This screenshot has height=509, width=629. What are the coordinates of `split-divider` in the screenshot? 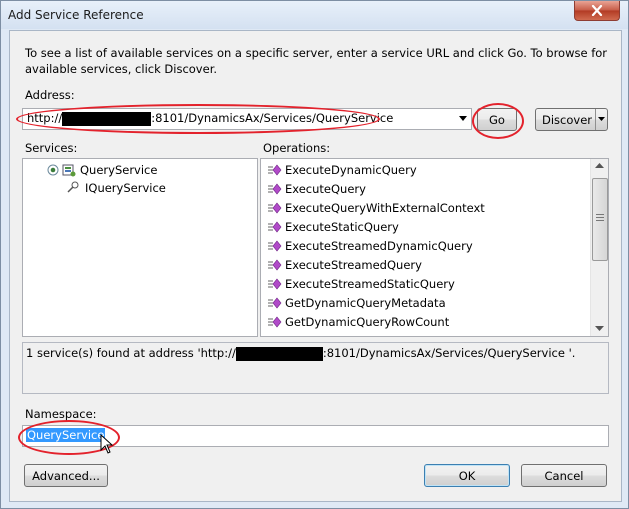 It's located at (595, 119).